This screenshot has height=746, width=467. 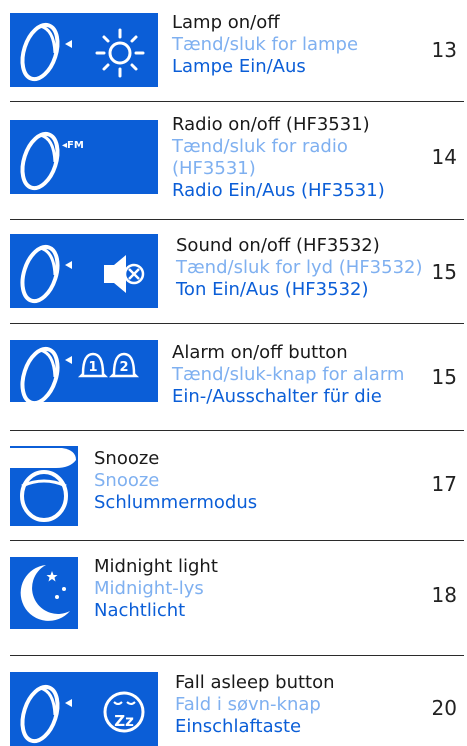 I want to click on item-title-da: Tænd/sluk for lampe, so click(x=265, y=44).